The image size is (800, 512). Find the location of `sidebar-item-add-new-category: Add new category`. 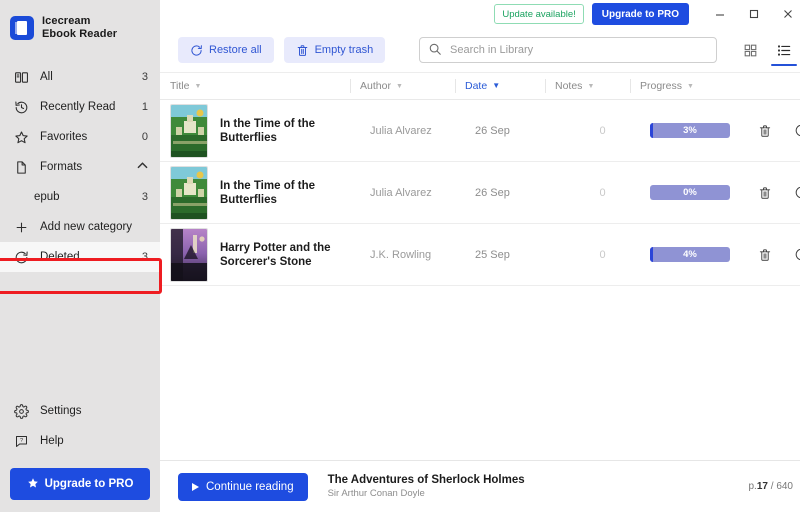

sidebar-item-add-new-category: Add new category is located at coordinates (80, 227).